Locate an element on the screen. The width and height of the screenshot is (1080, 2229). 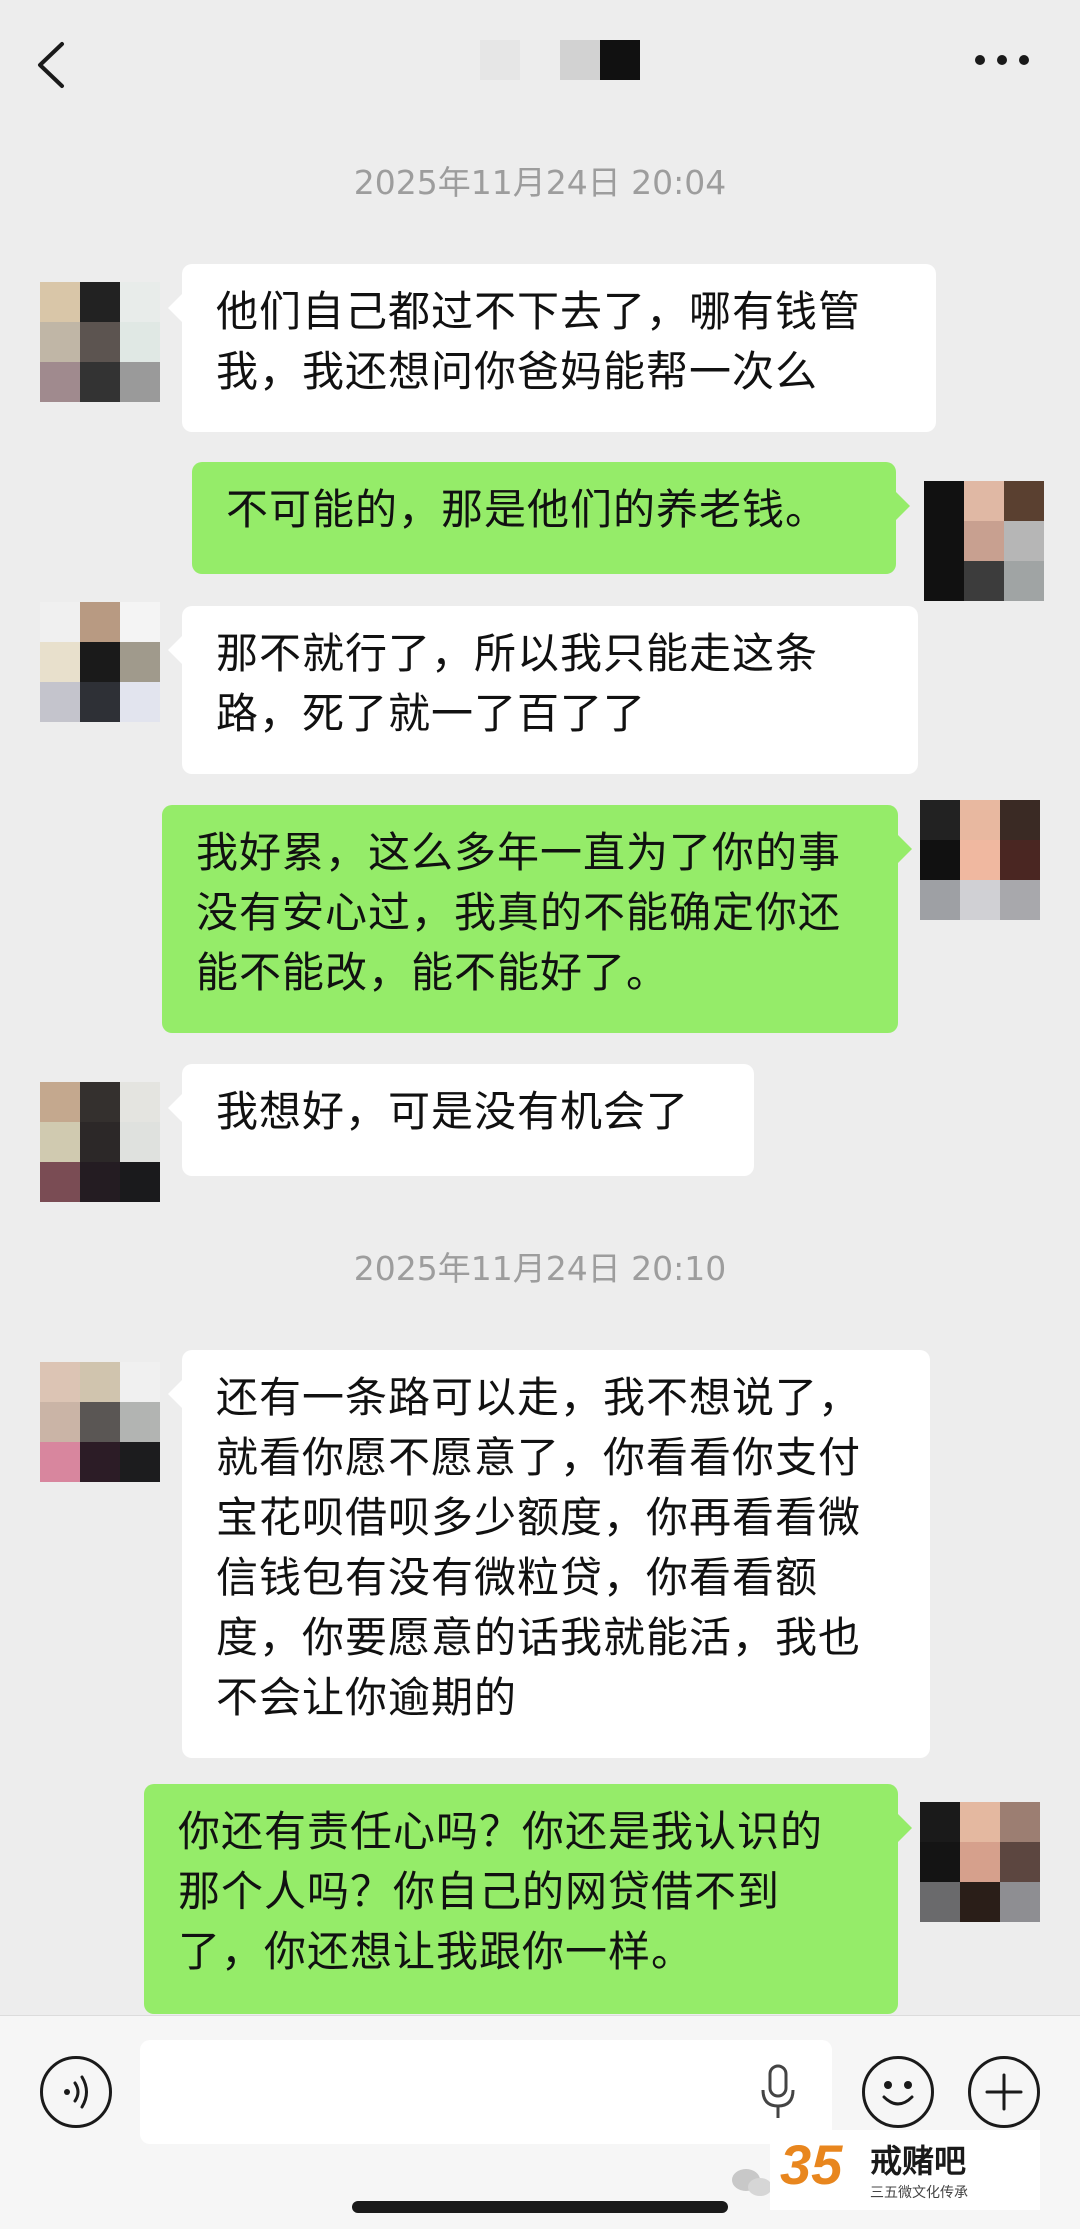
back-button is located at coordinates (52, 65).